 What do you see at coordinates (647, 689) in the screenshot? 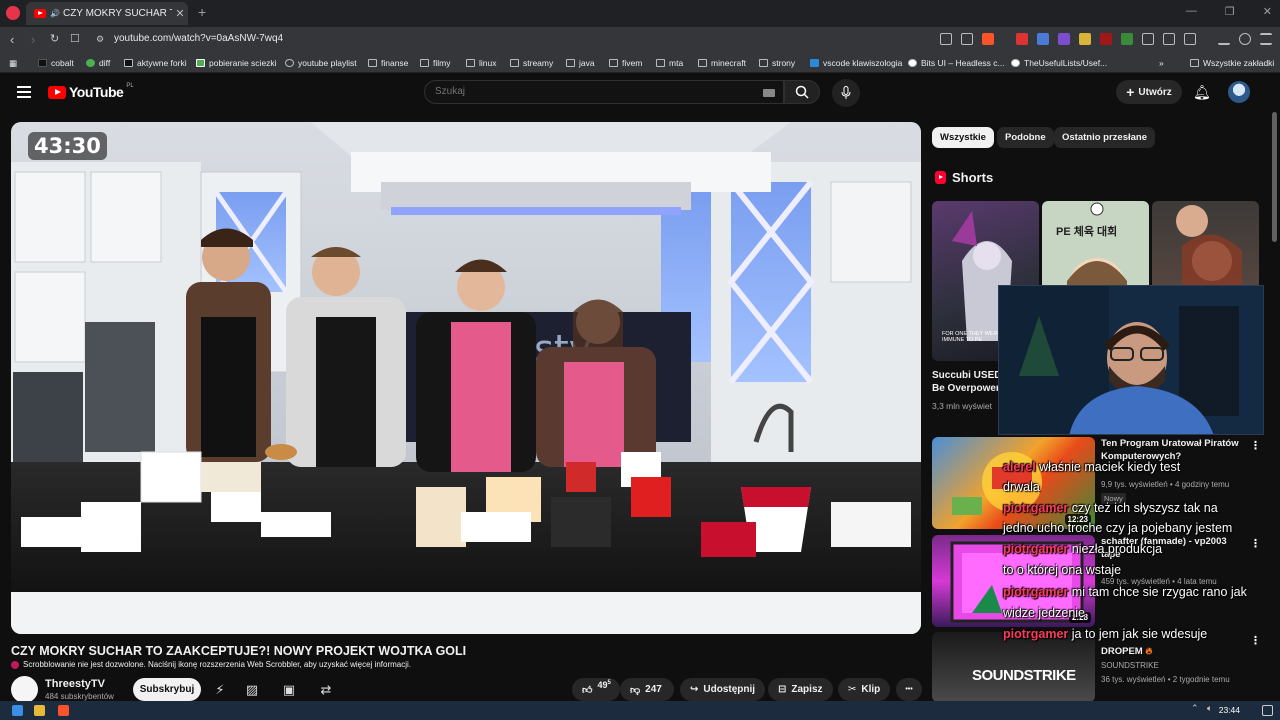
I see `dislike-button: 👎︎ 247` at bounding box center [647, 689].